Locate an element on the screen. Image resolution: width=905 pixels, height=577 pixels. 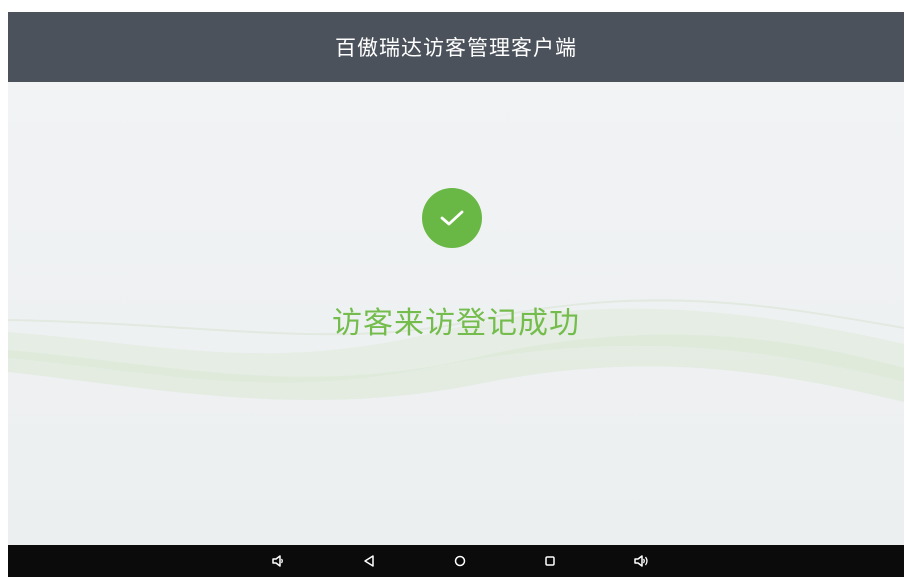
home-icon is located at coordinates (460, 561).